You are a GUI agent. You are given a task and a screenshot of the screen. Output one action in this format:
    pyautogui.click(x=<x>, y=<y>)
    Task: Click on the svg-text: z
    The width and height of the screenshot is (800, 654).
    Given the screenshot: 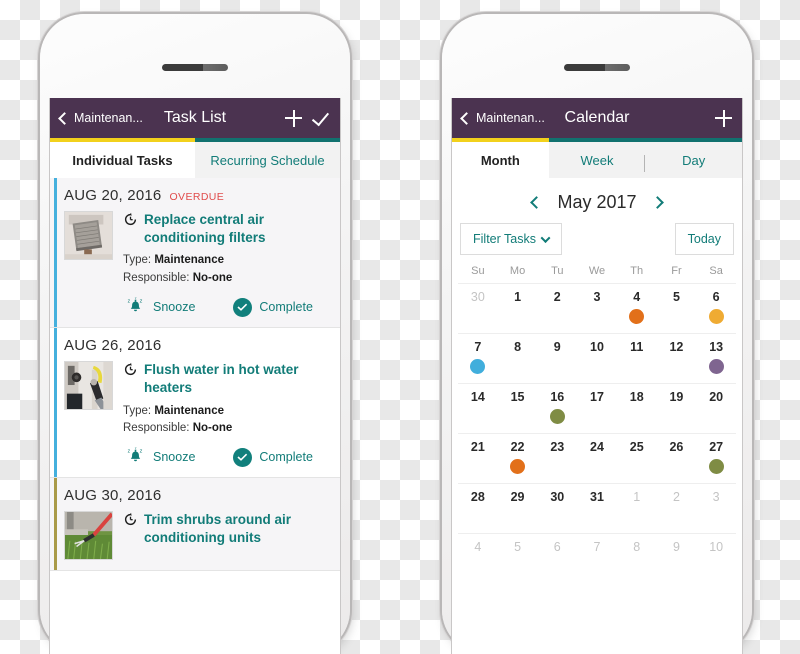 What is the action you would take?
    pyautogui.click(x=129, y=301)
    